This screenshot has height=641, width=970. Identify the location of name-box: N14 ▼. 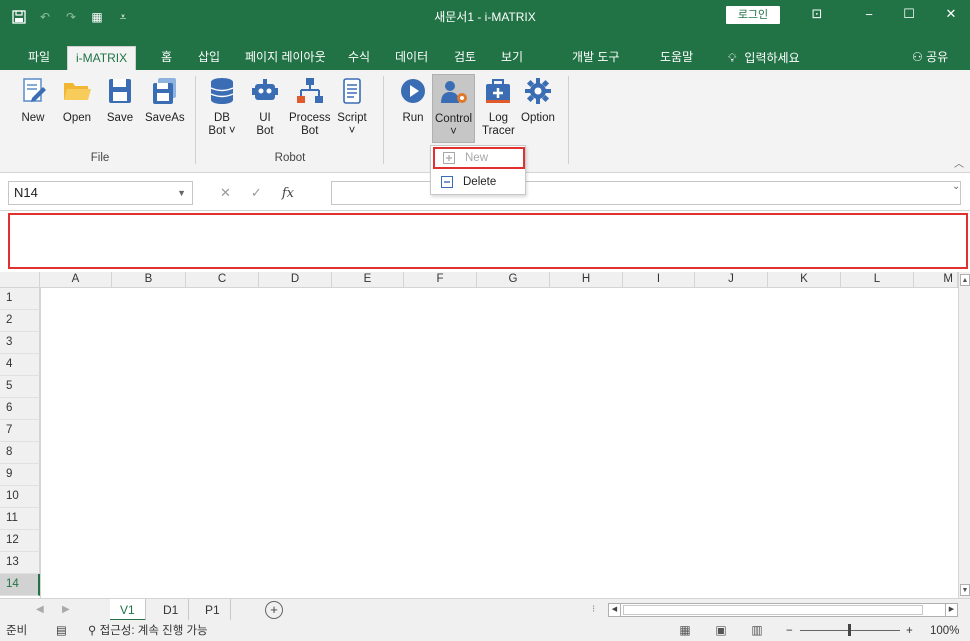
(100, 193).